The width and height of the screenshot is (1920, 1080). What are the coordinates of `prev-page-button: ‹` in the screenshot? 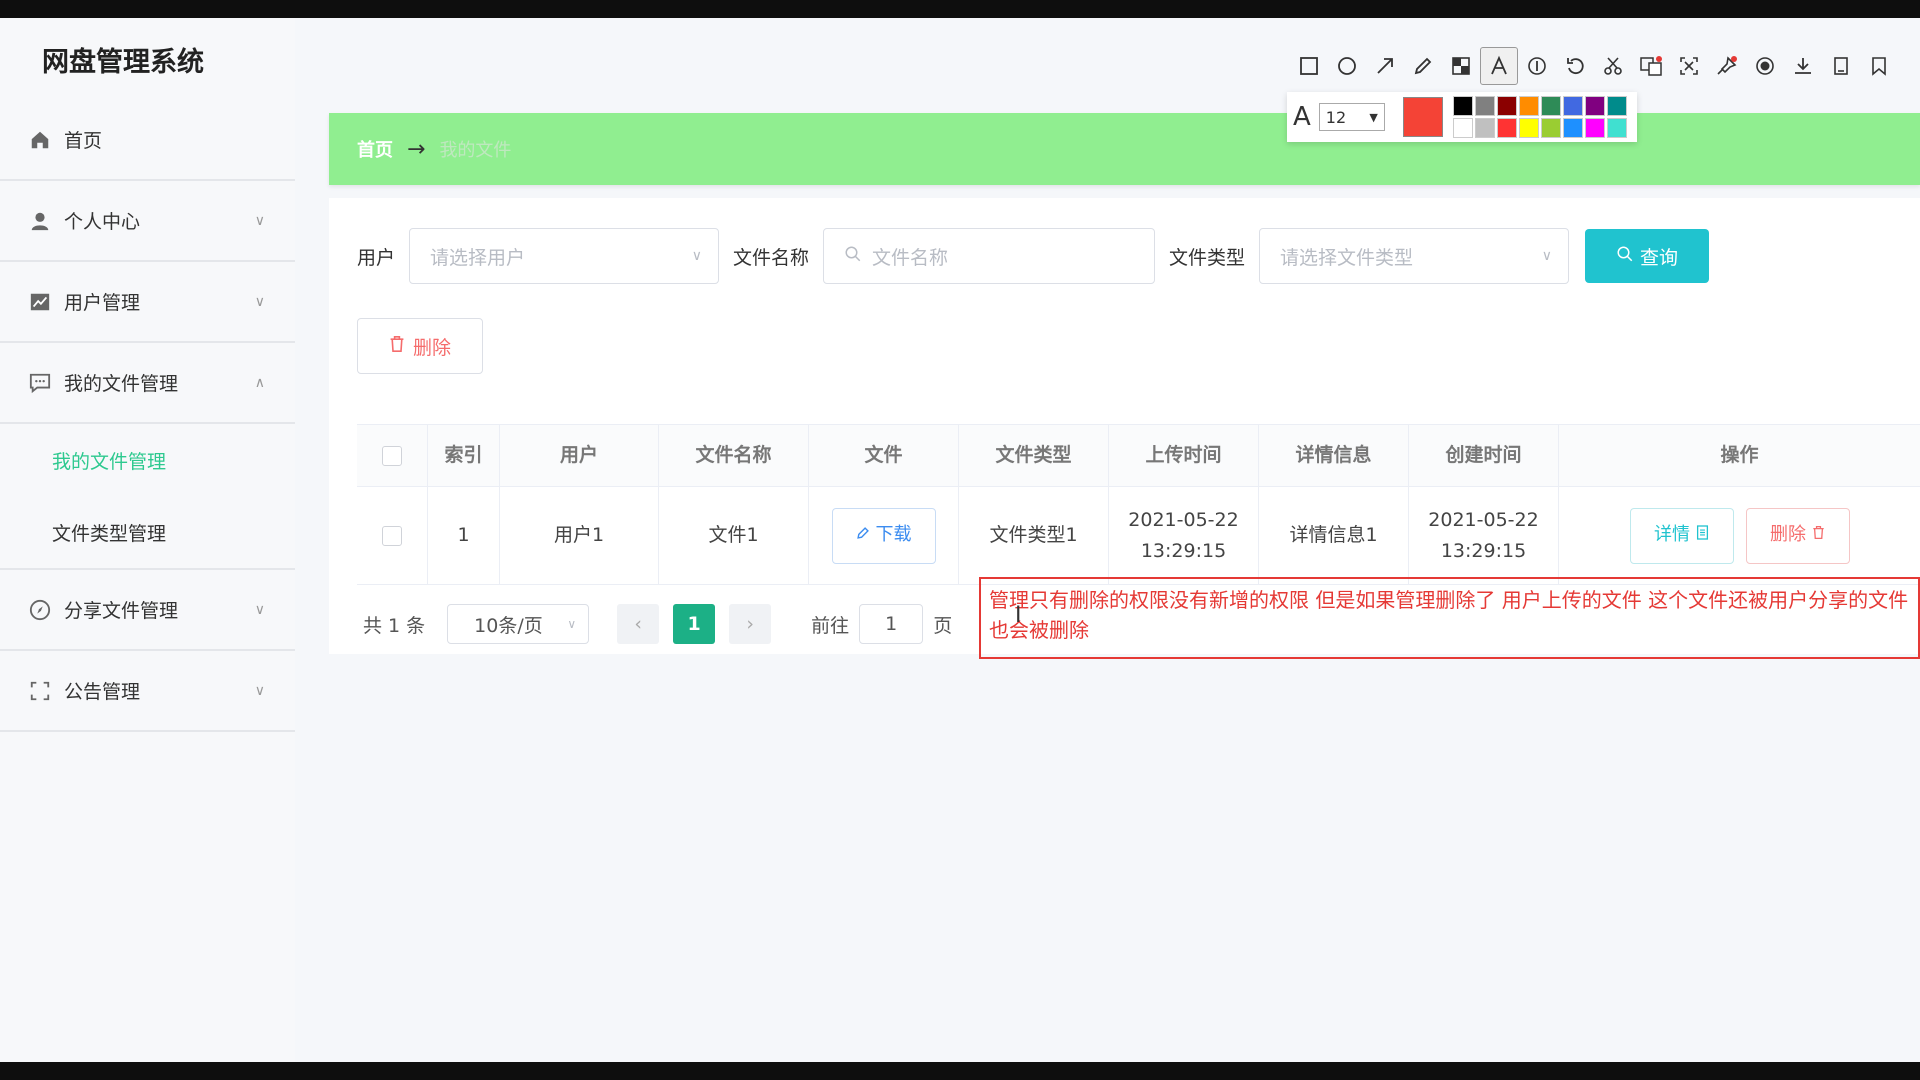 It's located at (638, 624).